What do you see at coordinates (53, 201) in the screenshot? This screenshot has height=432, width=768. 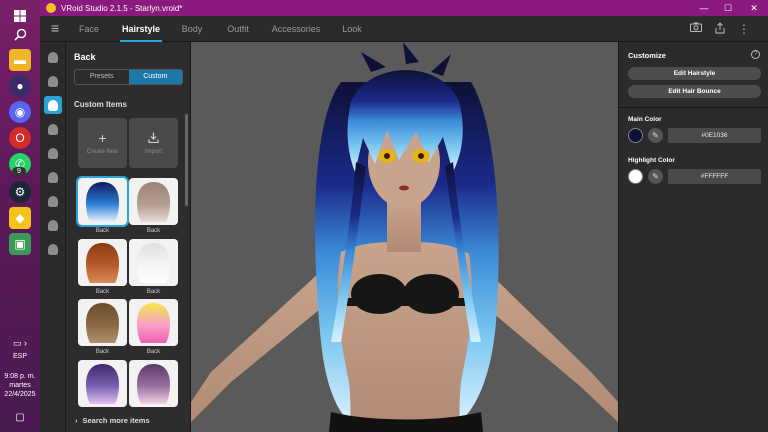 I see `hair-extra-2-icon` at bounding box center [53, 201].